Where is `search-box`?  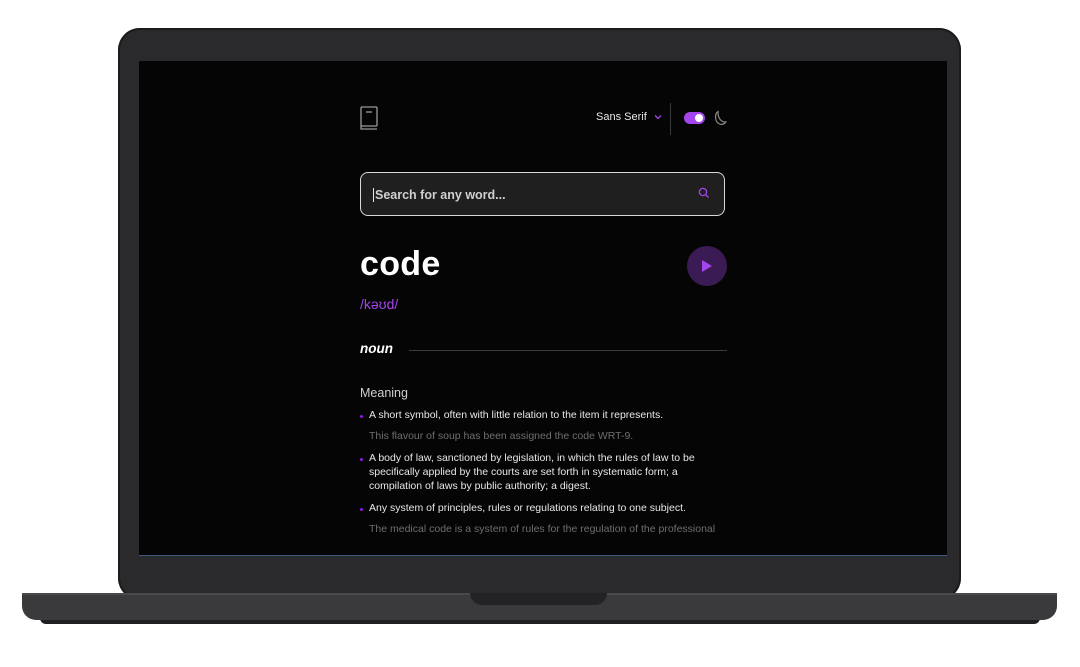
search-box is located at coordinates (542, 194).